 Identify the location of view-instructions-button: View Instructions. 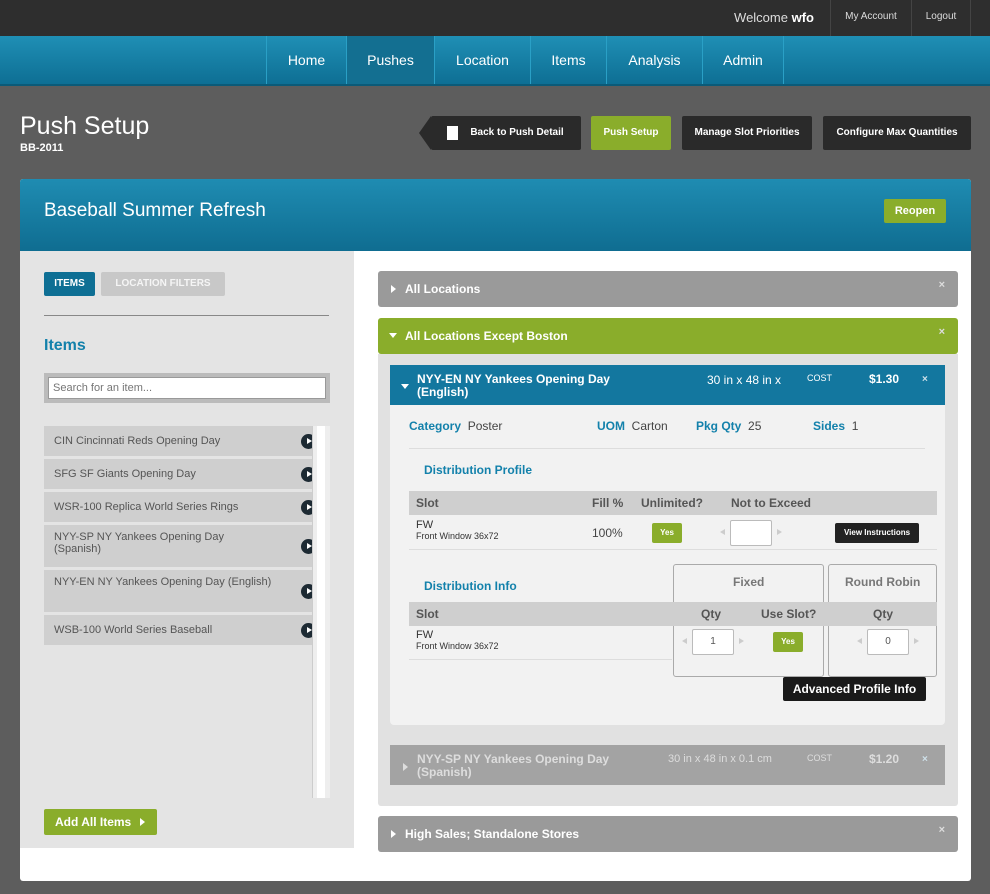
(877, 533).